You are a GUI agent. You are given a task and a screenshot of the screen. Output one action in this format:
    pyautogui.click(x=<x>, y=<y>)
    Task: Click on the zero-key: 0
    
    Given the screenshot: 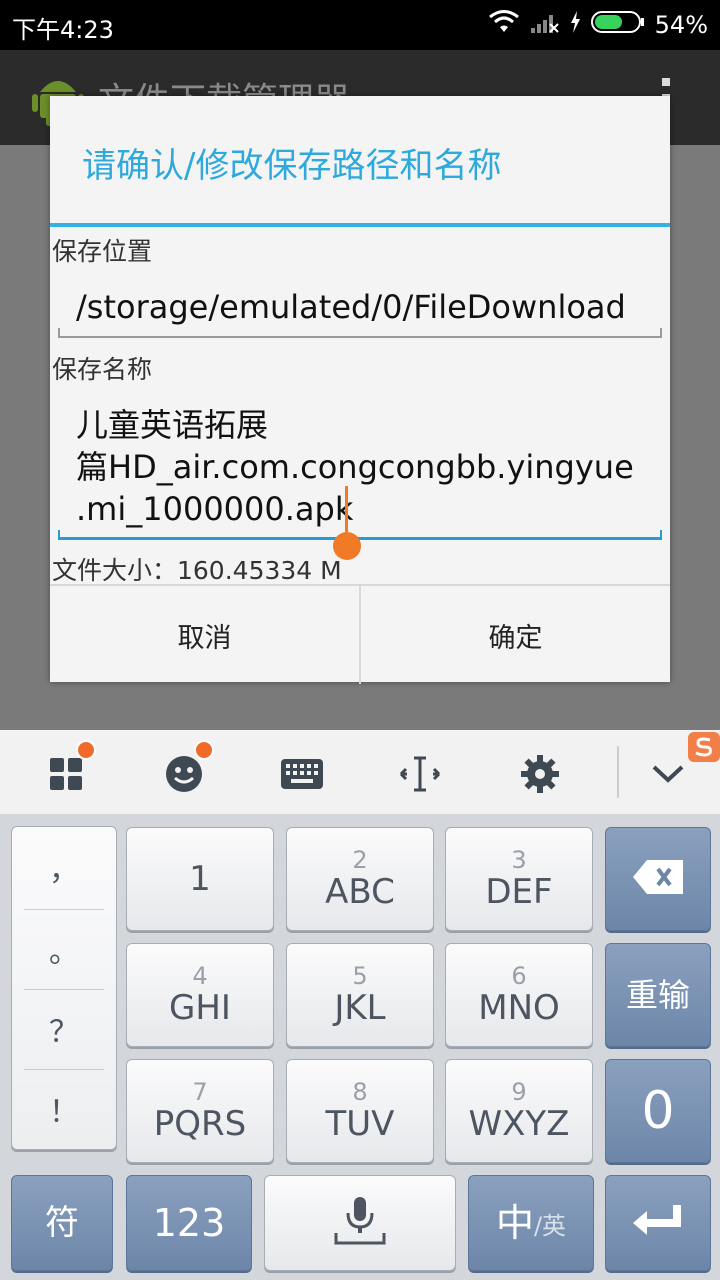 What is the action you would take?
    pyautogui.click(x=658, y=1111)
    